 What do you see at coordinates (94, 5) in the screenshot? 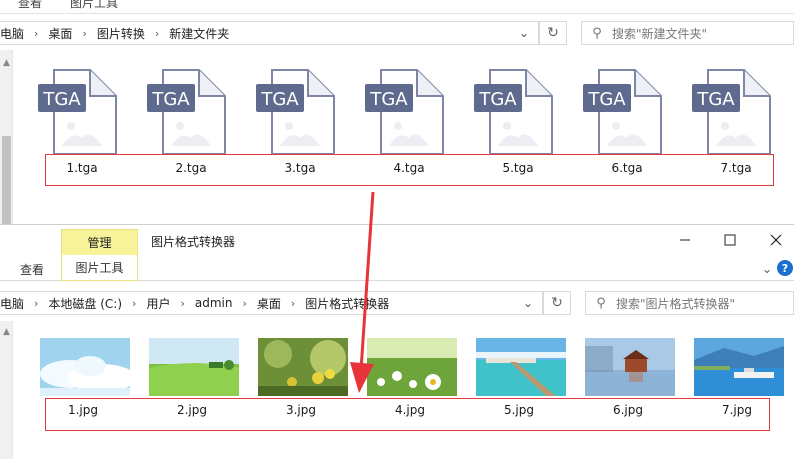
I see `top-ribbon-tab-picture-tools: 图片工具` at bounding box center [94, 5].